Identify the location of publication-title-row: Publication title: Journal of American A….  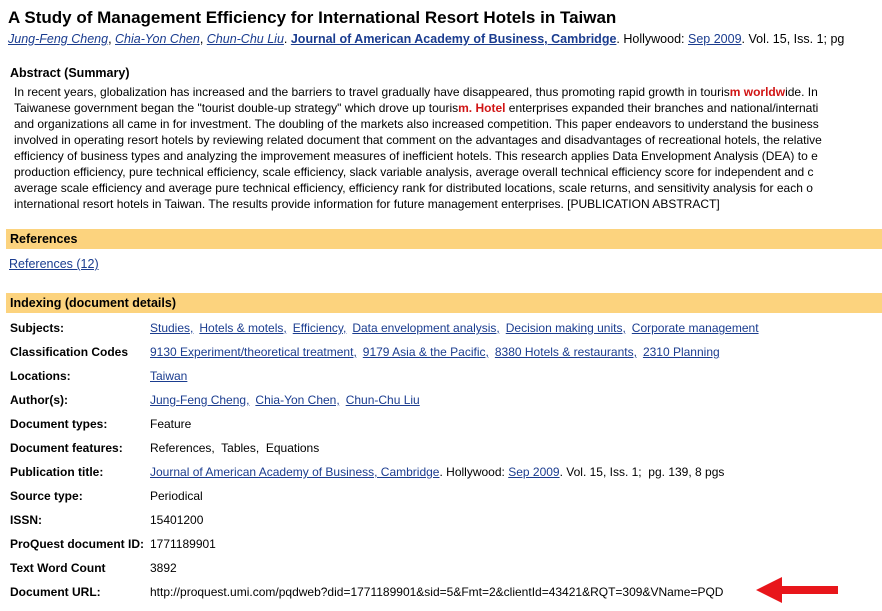
(445, 477).